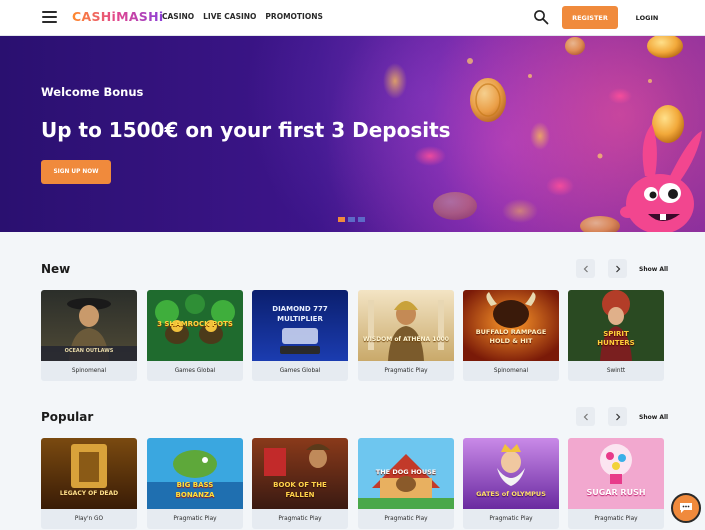  What do you see at coordinates (406, 325) in the screenshot?
I see `game-thumbnail: WISDOM of ATHENA 1000` at bounding box center [406, 325].